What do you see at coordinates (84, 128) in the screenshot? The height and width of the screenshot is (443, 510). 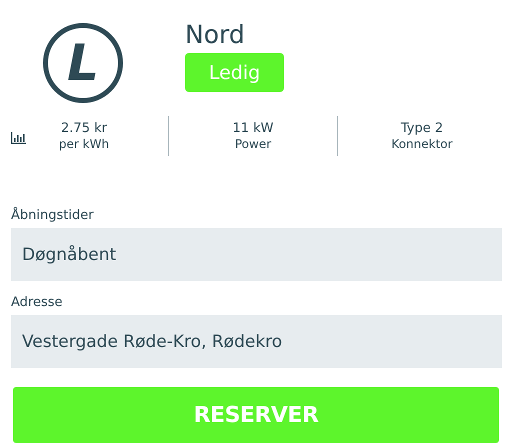 I see `stat-value: 2.75 kr` at bounding box center [84, 128].